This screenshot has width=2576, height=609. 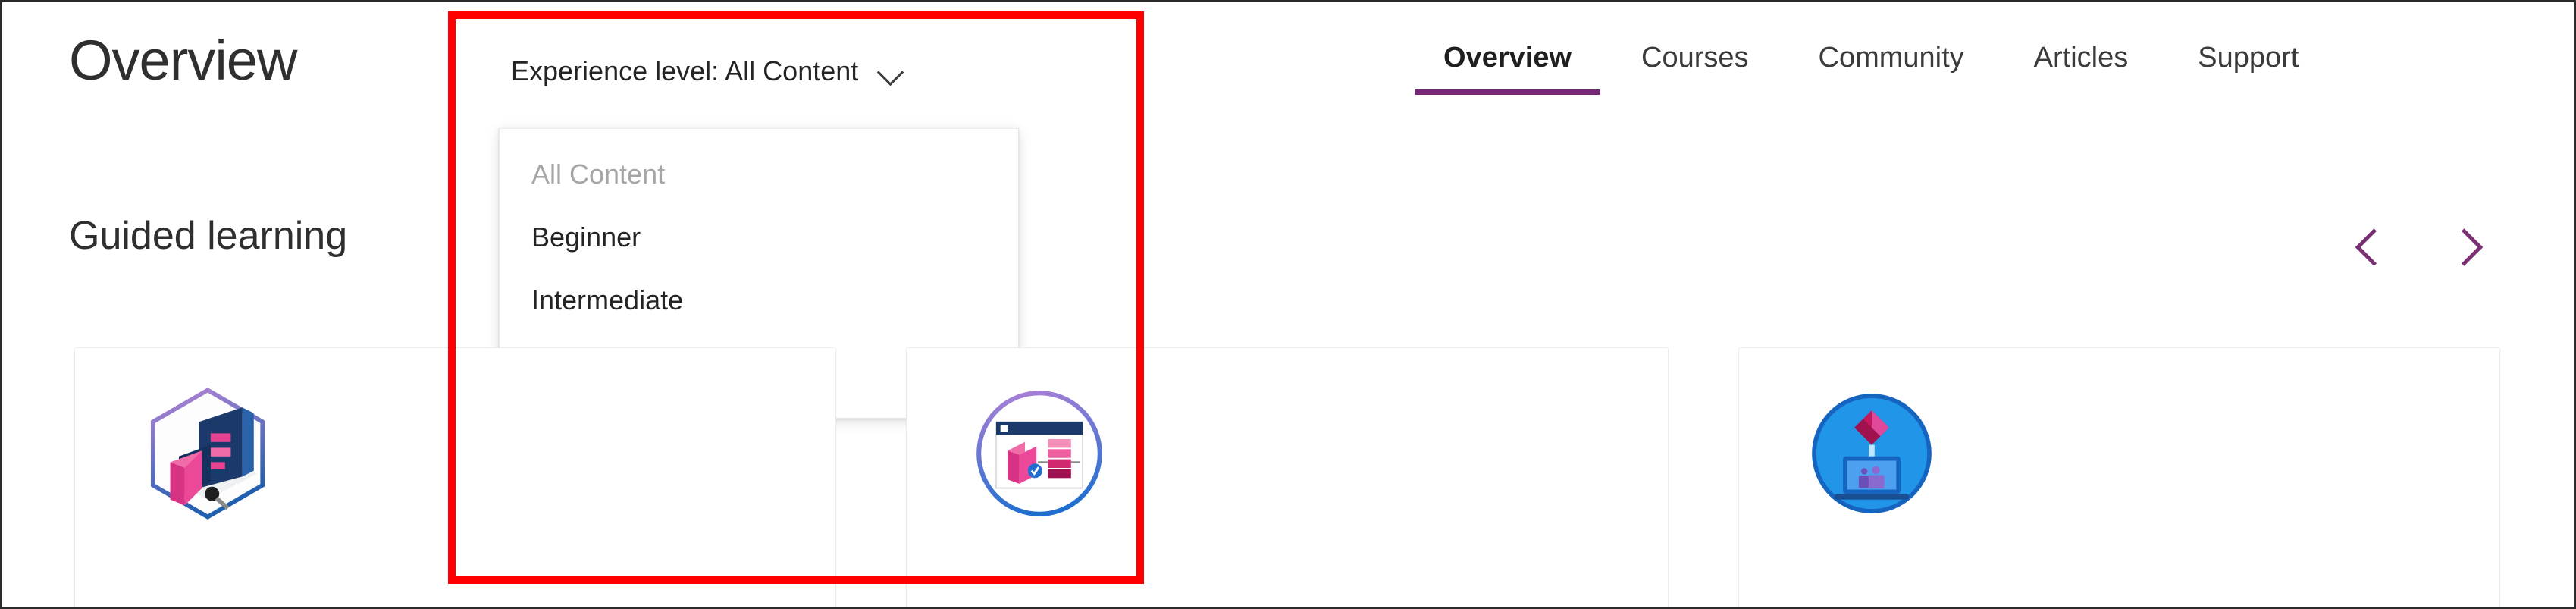 What do you see at coordinates (208, 236) in the screenshot?
I see `section-heading-guided-learning: Guided learning` at bounding box center [208, 236].